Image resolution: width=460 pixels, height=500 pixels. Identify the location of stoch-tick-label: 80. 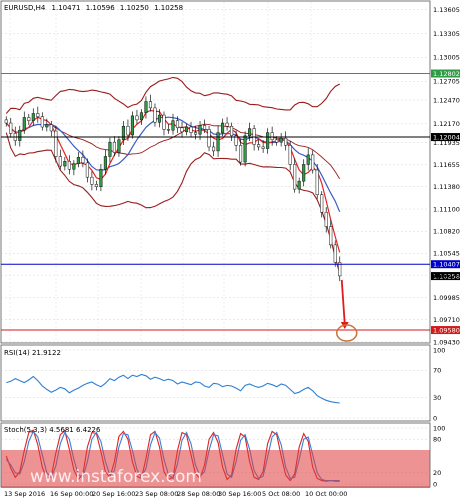
(437, 440).